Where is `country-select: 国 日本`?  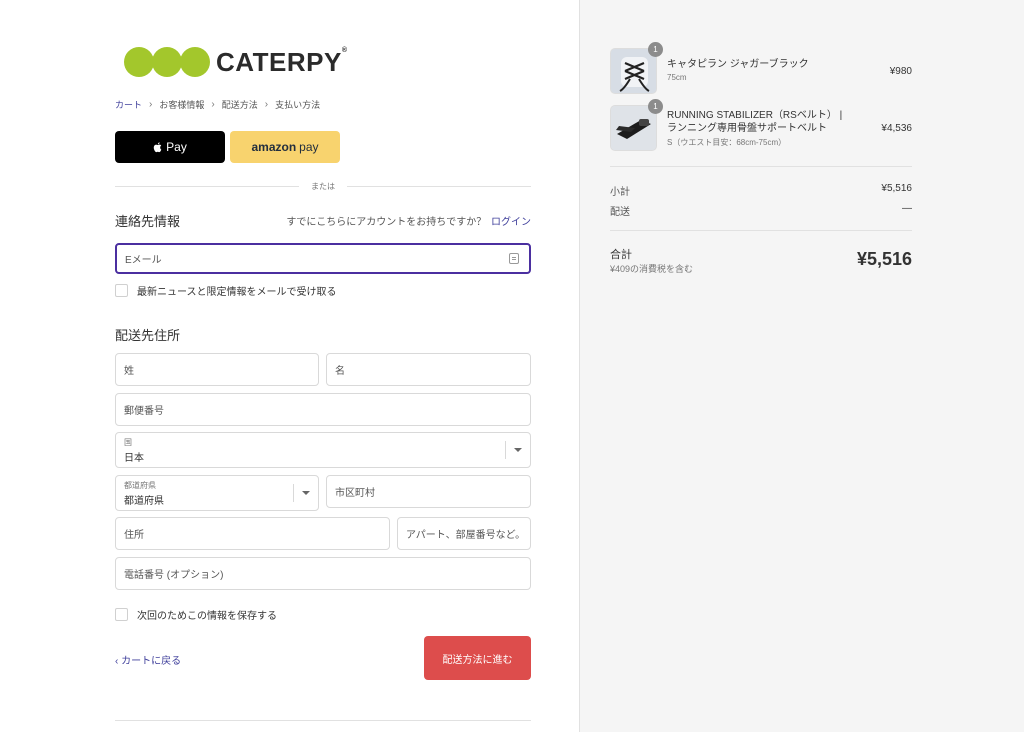
country-select: 国 日本 is located at coordinates (323, 450).